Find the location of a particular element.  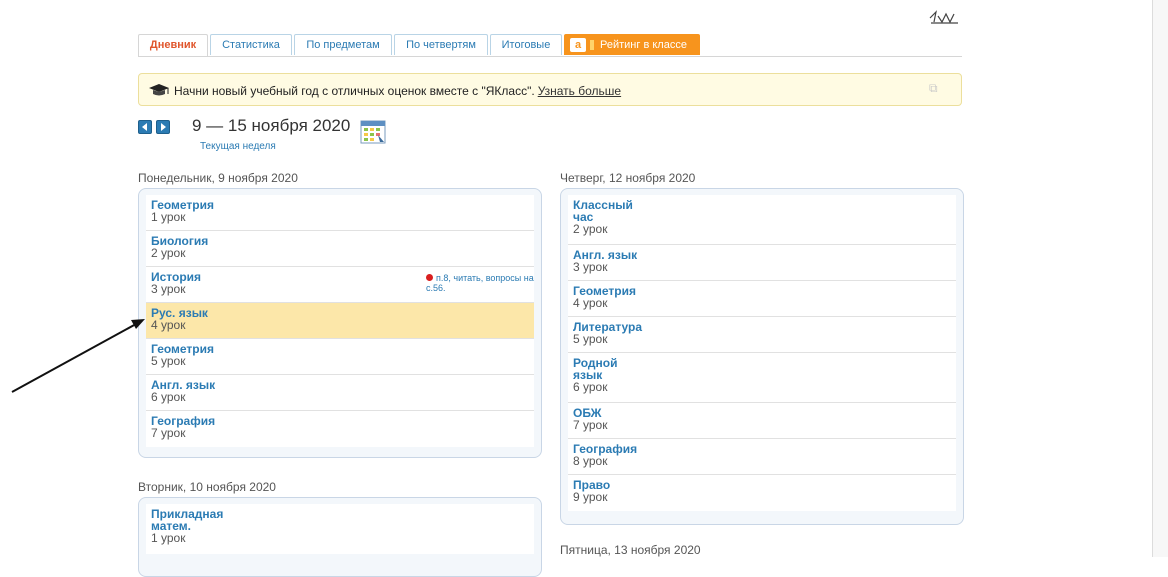

homework-dot-icon is located at coordinates (429, 277).